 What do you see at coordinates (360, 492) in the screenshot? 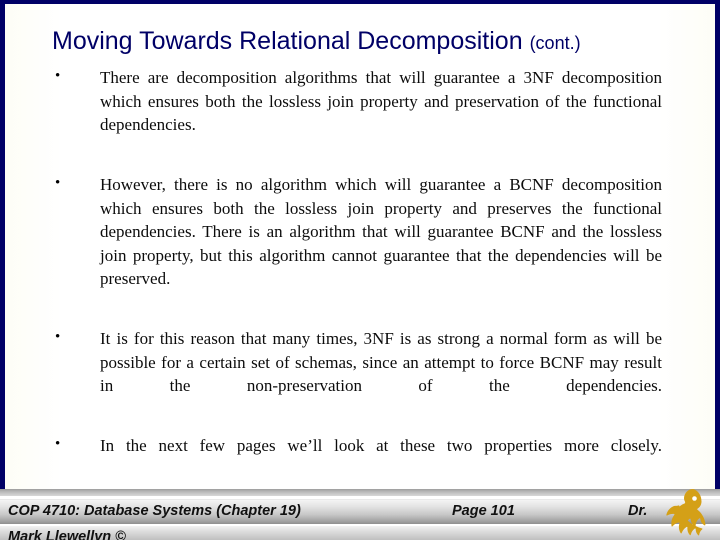
I see `footer-top-rule` at bounding box center [360, 492].